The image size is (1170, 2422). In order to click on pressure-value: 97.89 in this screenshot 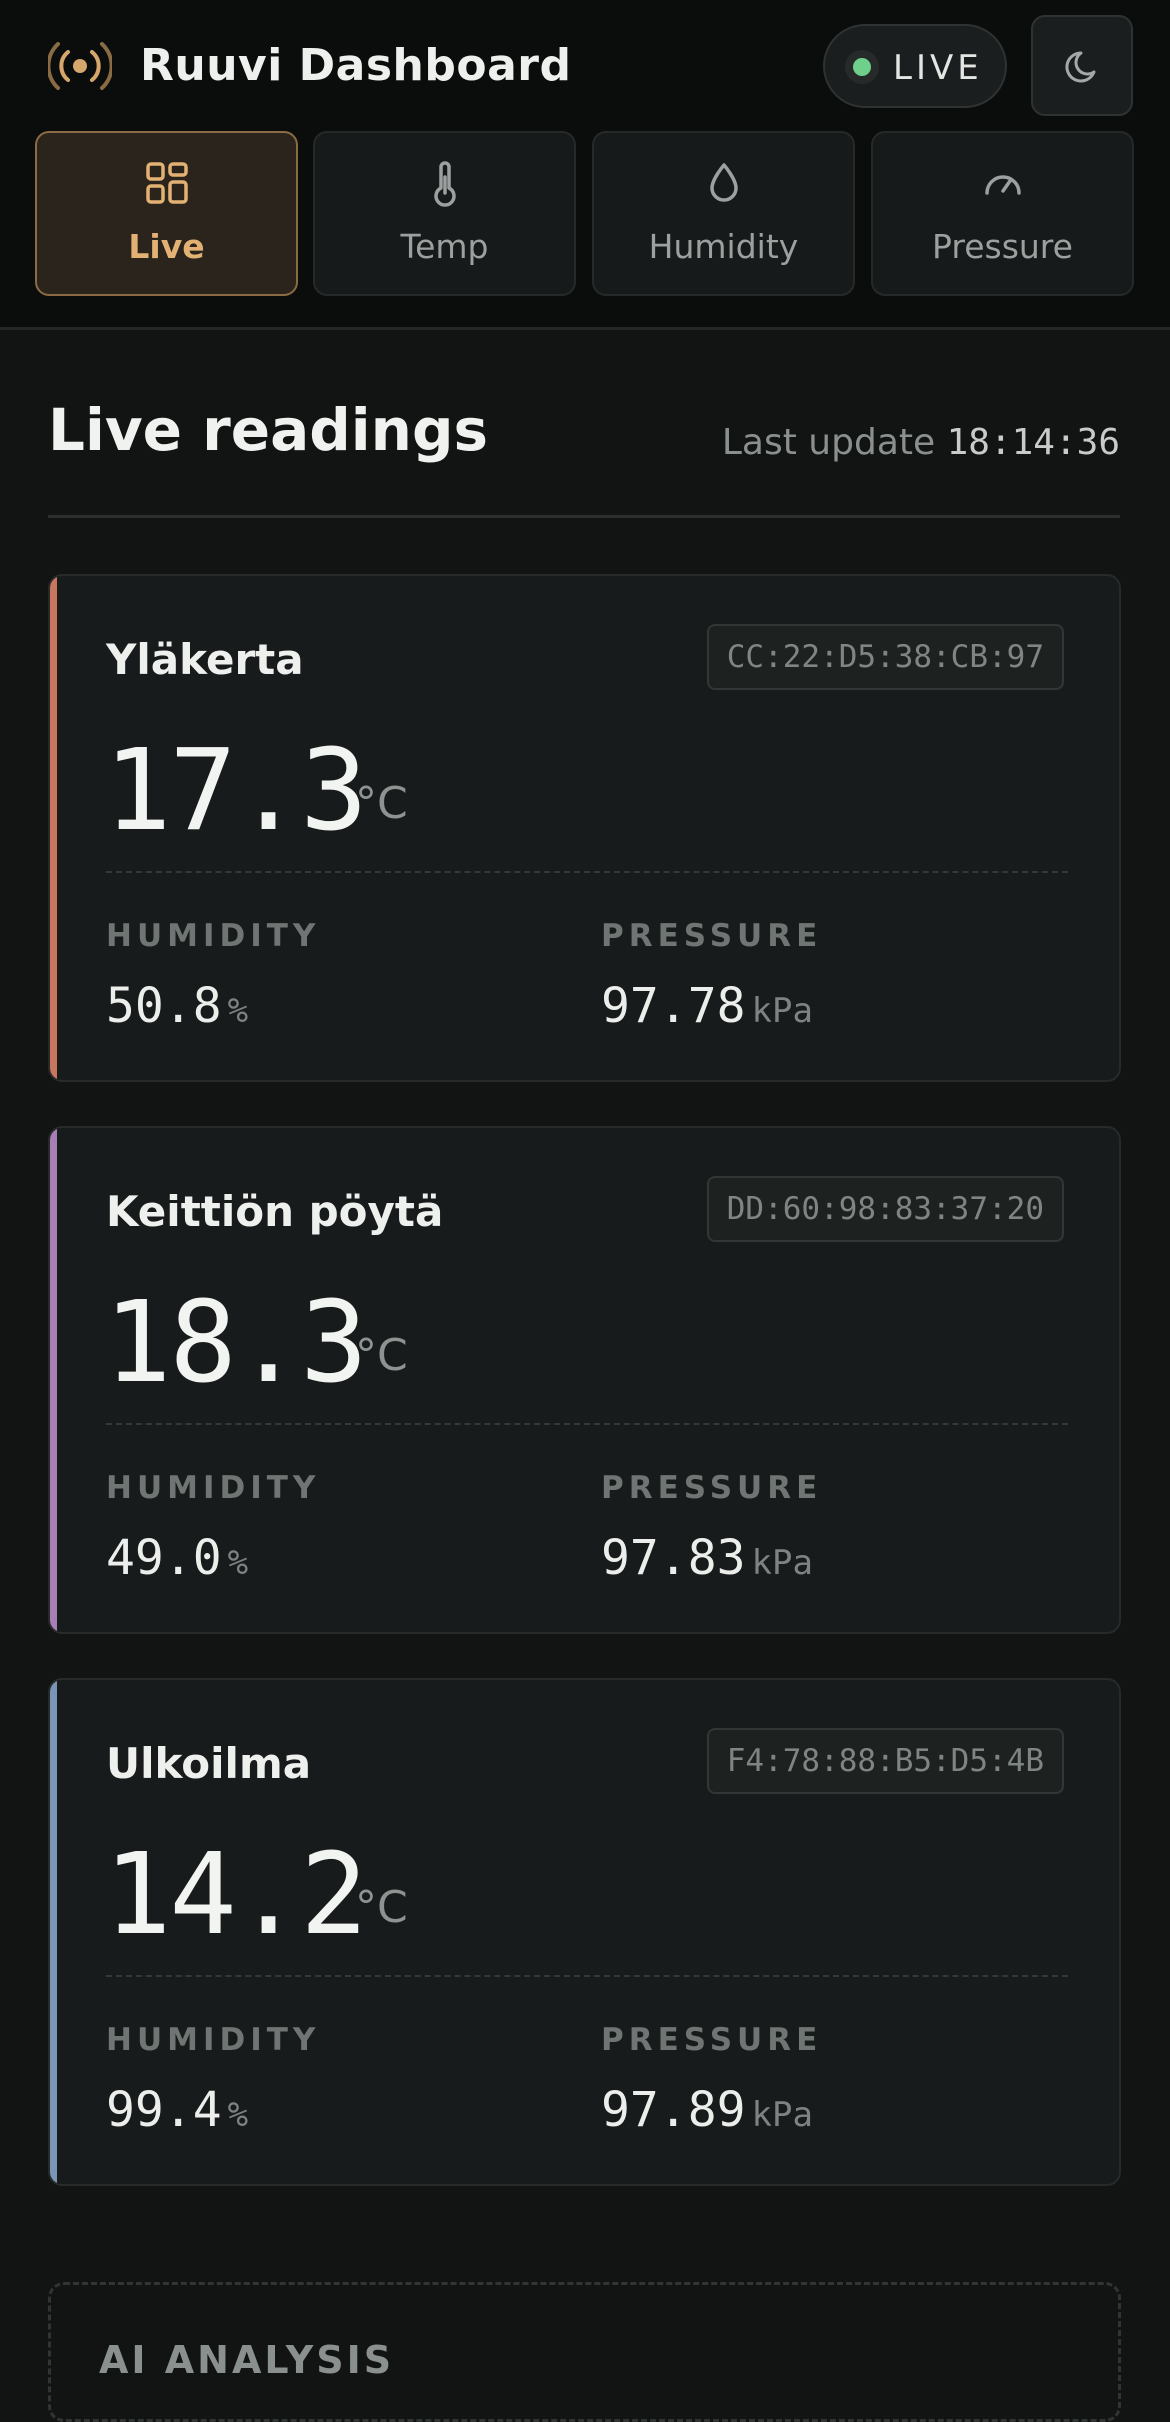, I will do `click(673, 2110)`.